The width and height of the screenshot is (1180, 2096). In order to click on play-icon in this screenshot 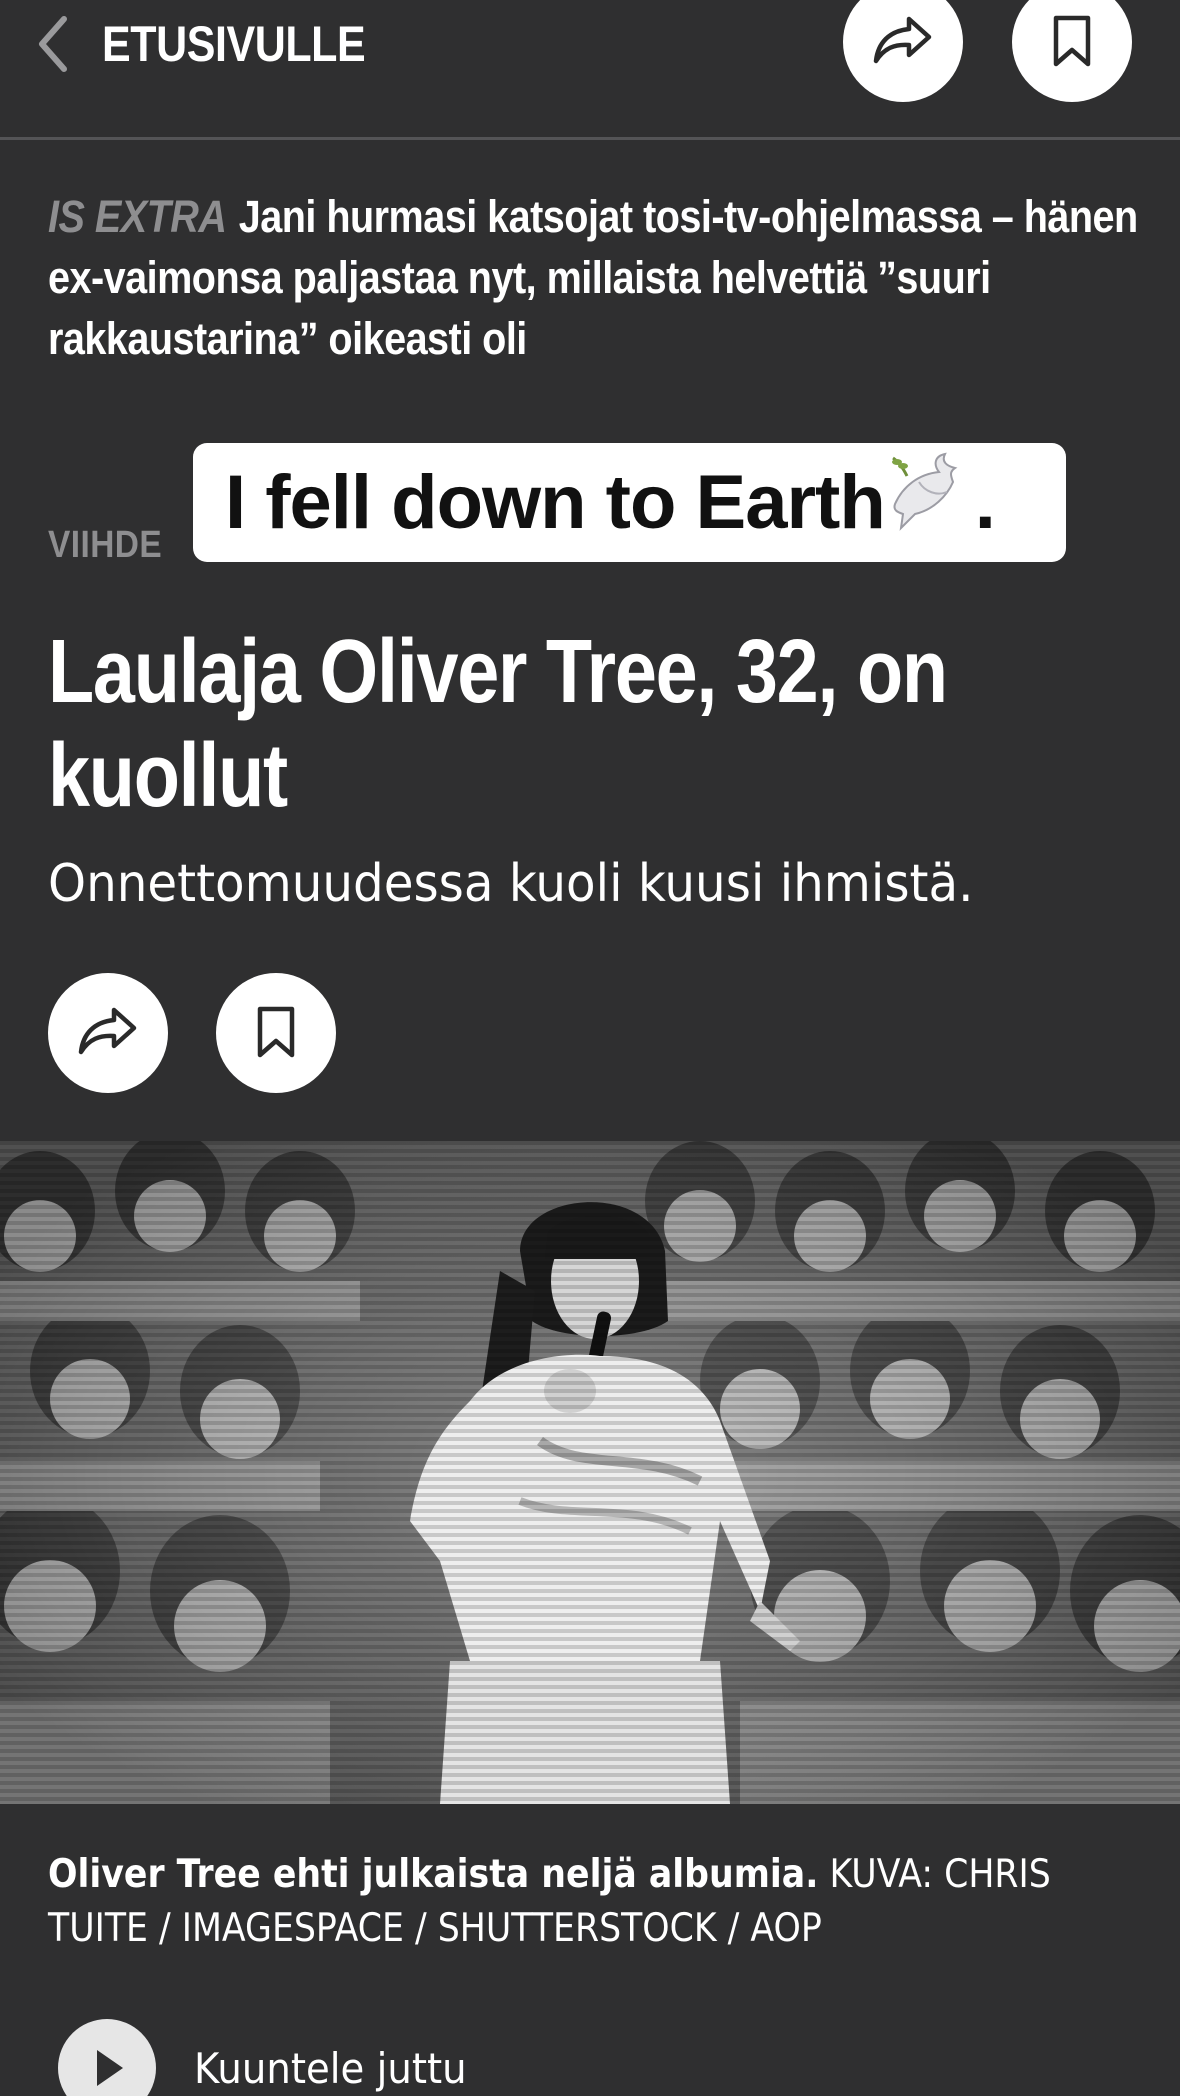, I will do `click(107, 2057)`.